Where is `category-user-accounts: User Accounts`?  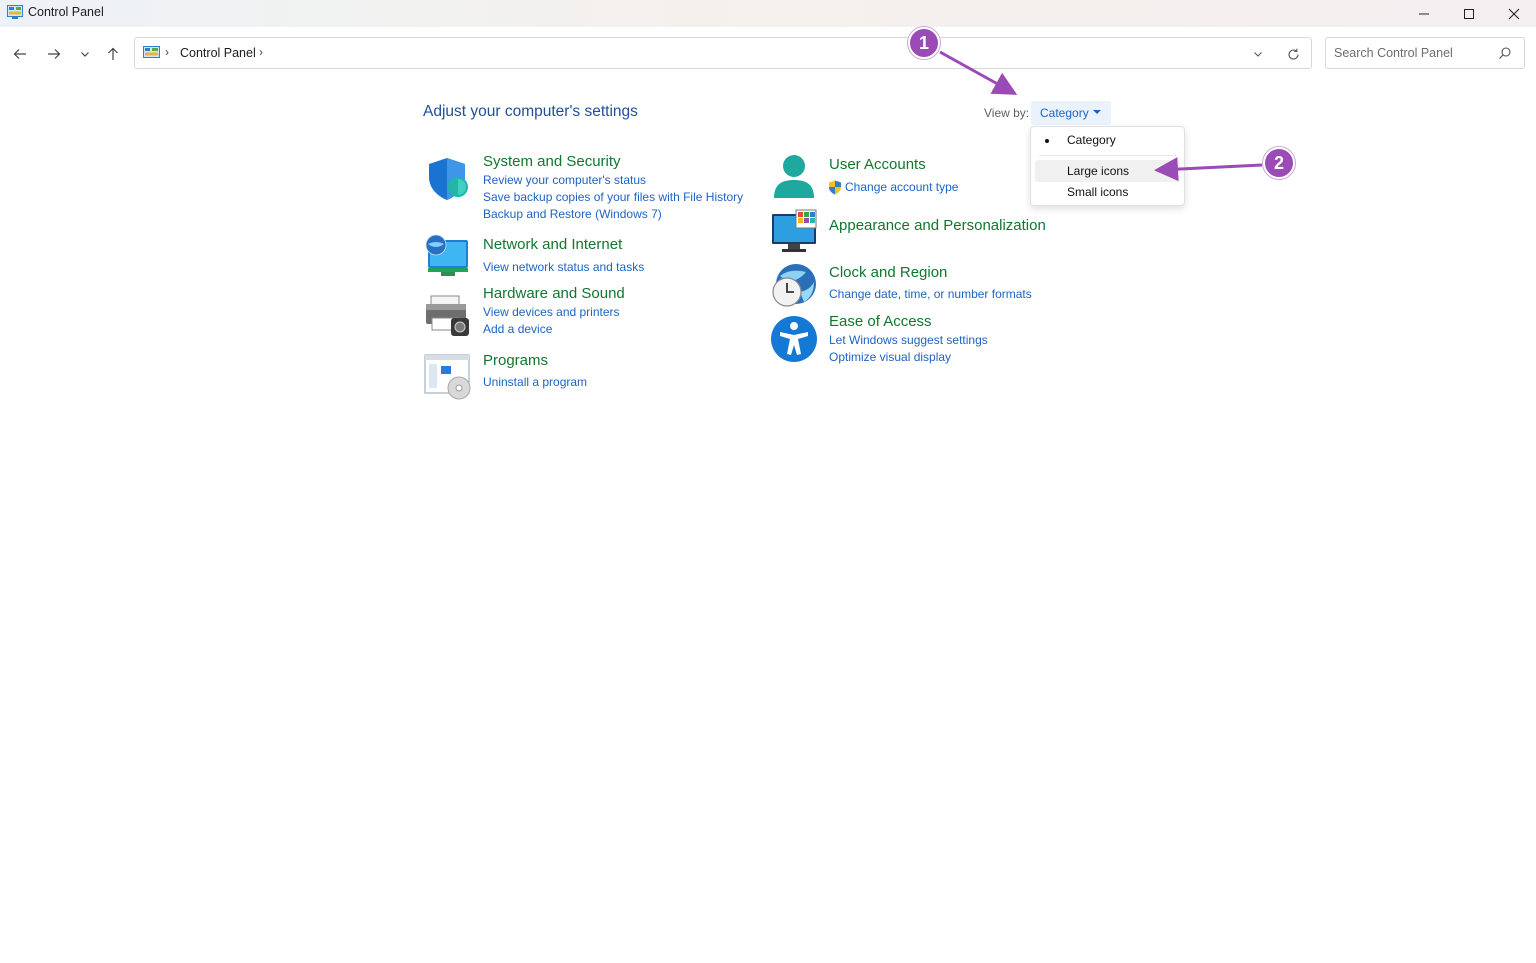
category-user-accounts: User Accounts is located at coordinates (877, 164).